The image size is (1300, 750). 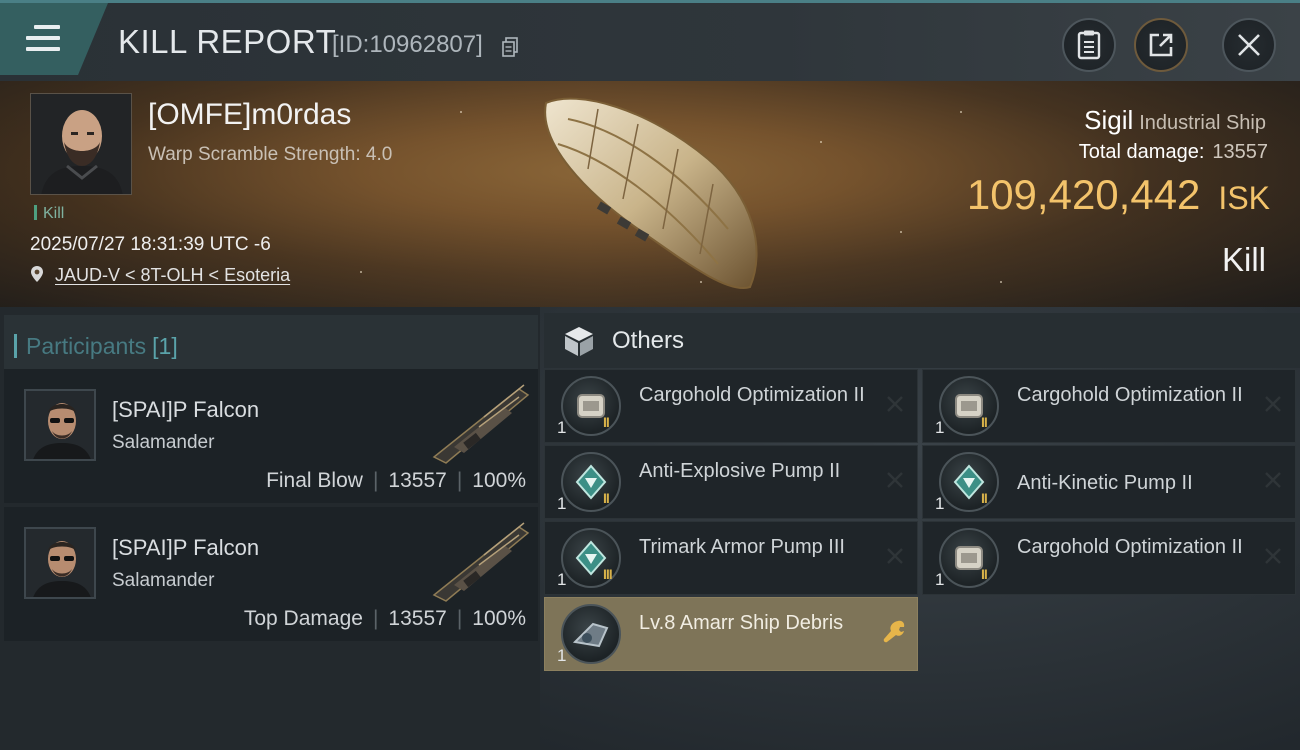 I want to click on participants-title: Participants [1], so click(x=96, y=346).